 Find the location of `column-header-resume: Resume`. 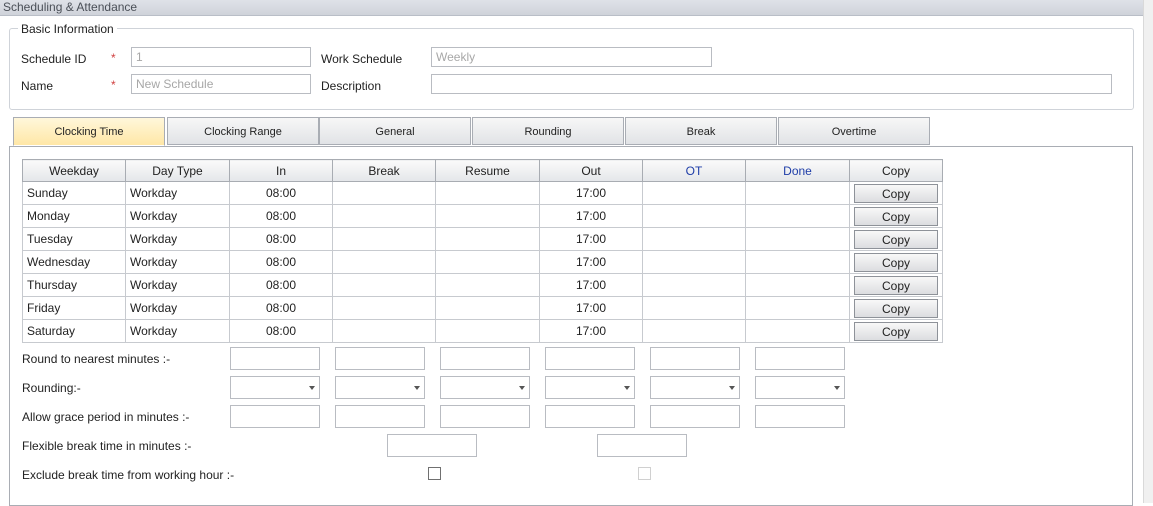

column-header-resume: Resume is located at coordinates (487, 170).